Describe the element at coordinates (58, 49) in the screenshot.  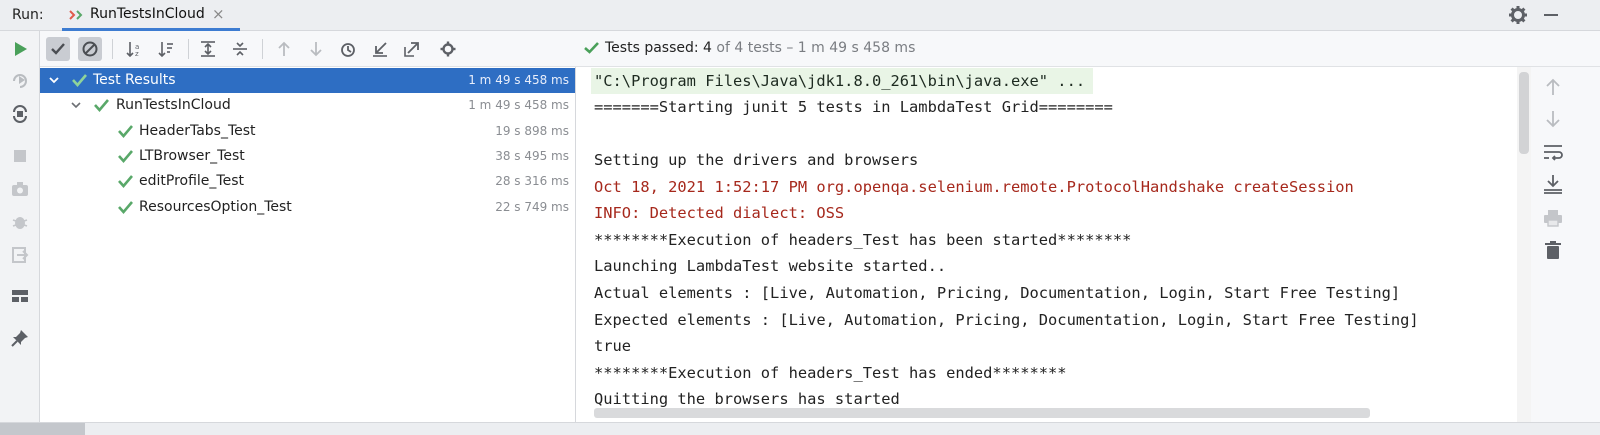
I see `show-passed-icon` at that location.